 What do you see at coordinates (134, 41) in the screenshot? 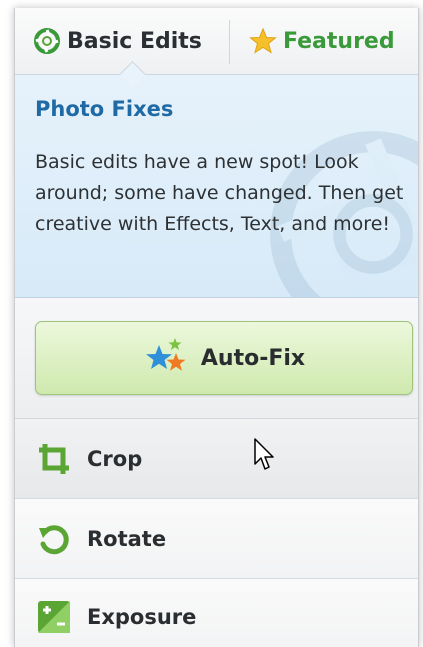
I see `tab-basic-edits-label: Basic Edits` at bounding box center [134, 41].